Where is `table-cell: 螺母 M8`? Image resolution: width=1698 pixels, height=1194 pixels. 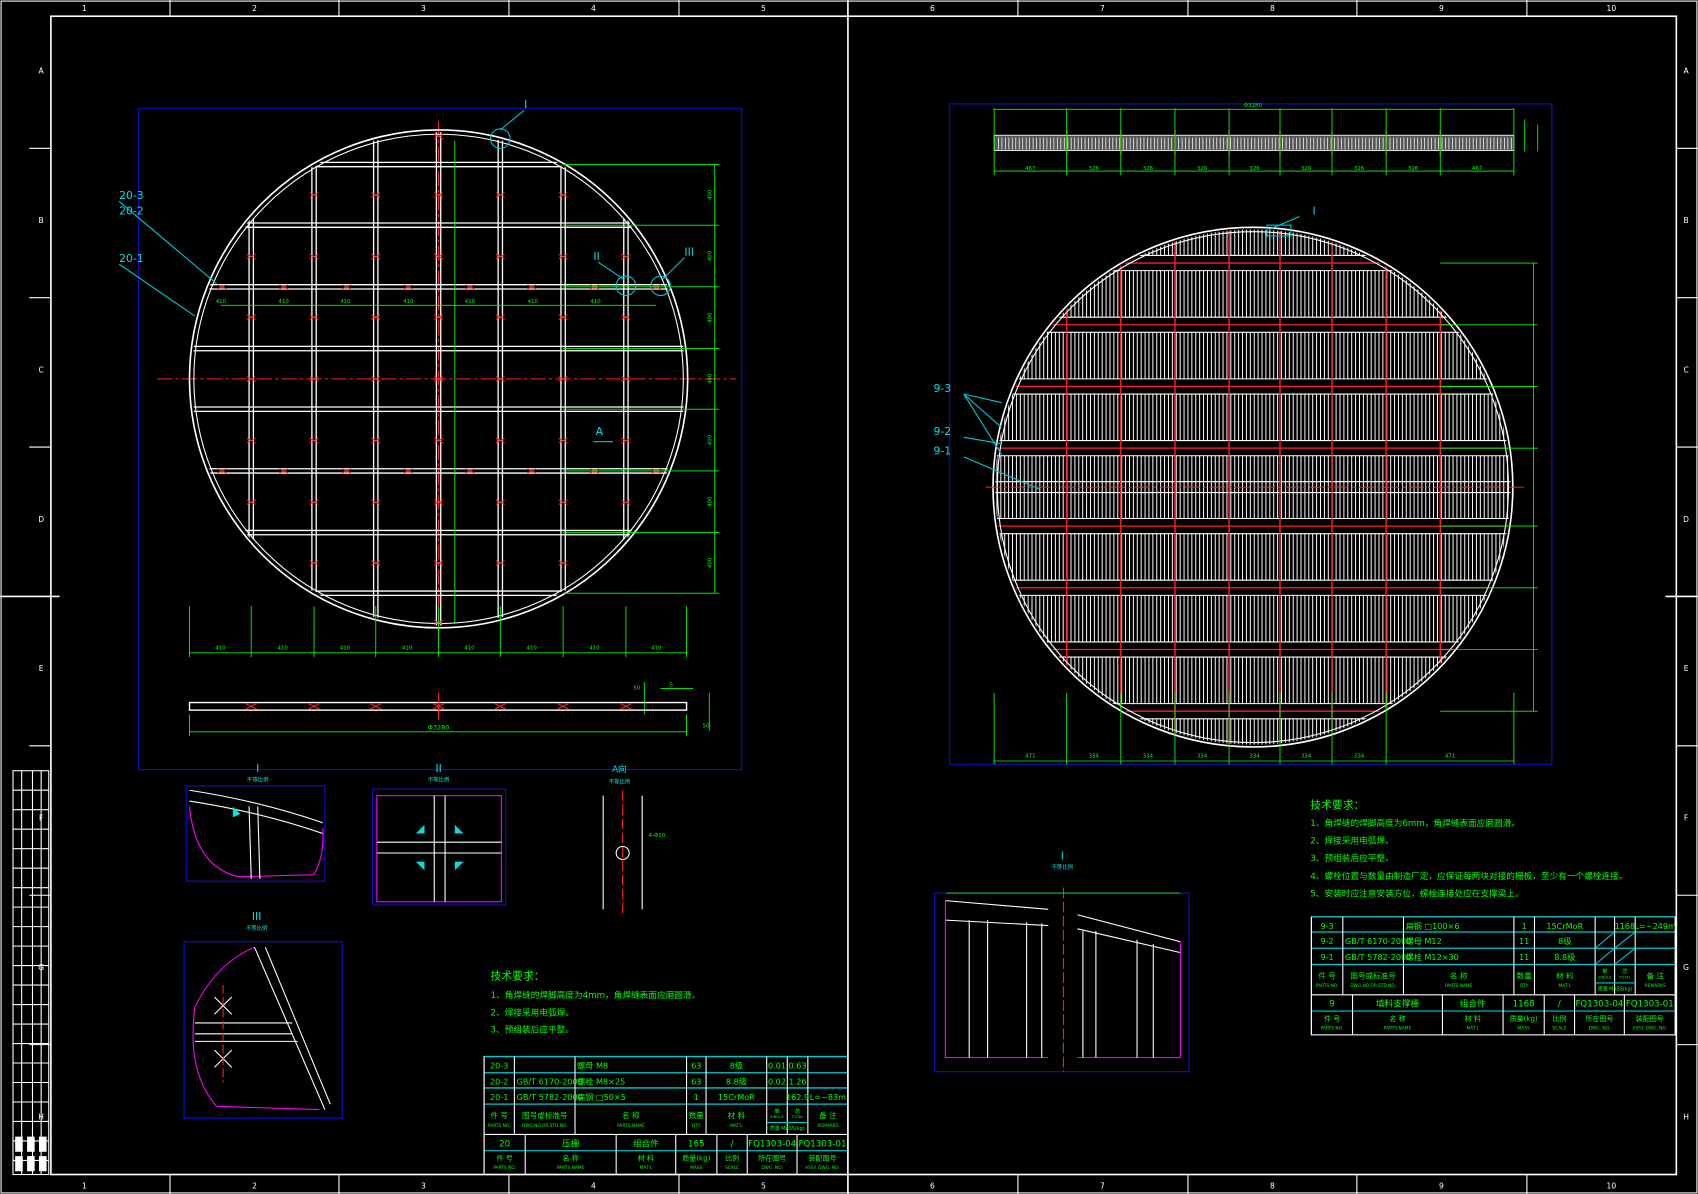
table-cell: 螺母 M8 is located at coordinates (592, 1065).